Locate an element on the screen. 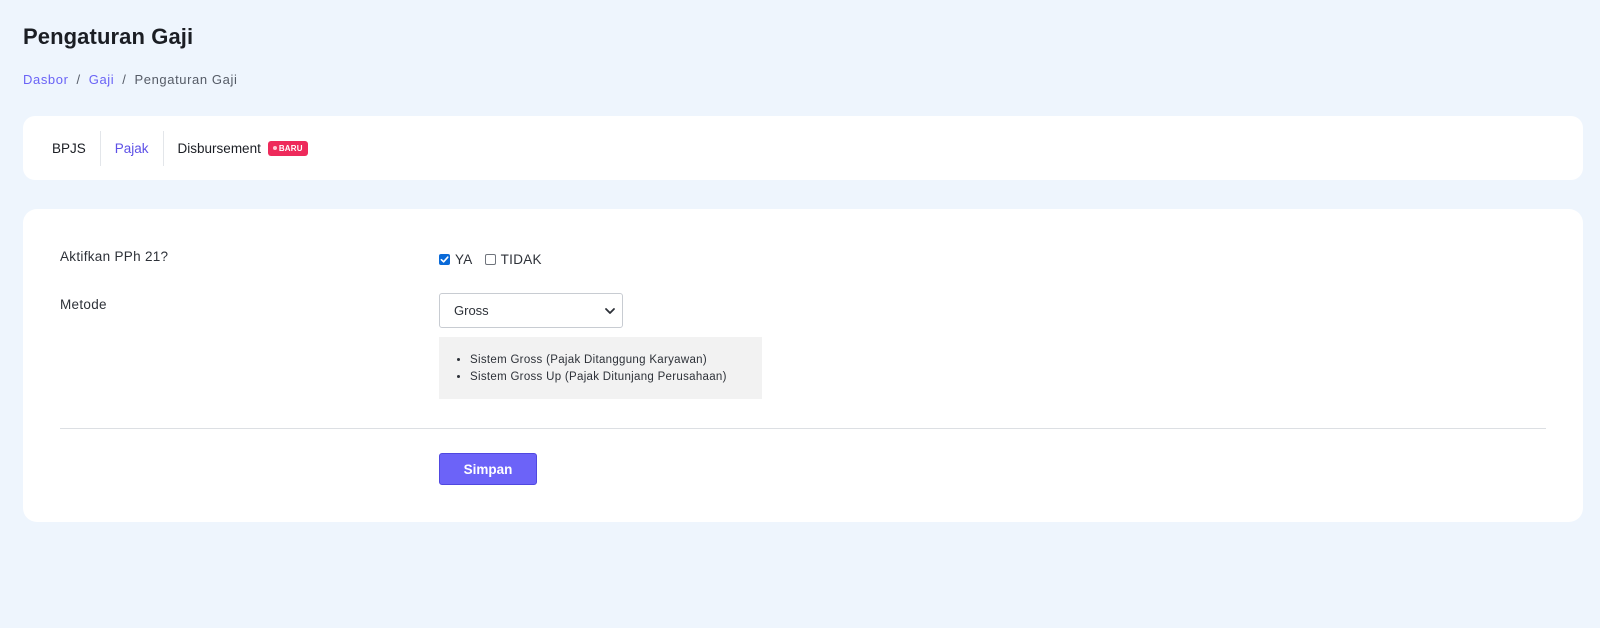 Image resolution: width=1600 pixels, height=628 pixels. breadcrumb: Dasbor / Gaji / Pengaturan Gaji is located at coordinates (130, 79).